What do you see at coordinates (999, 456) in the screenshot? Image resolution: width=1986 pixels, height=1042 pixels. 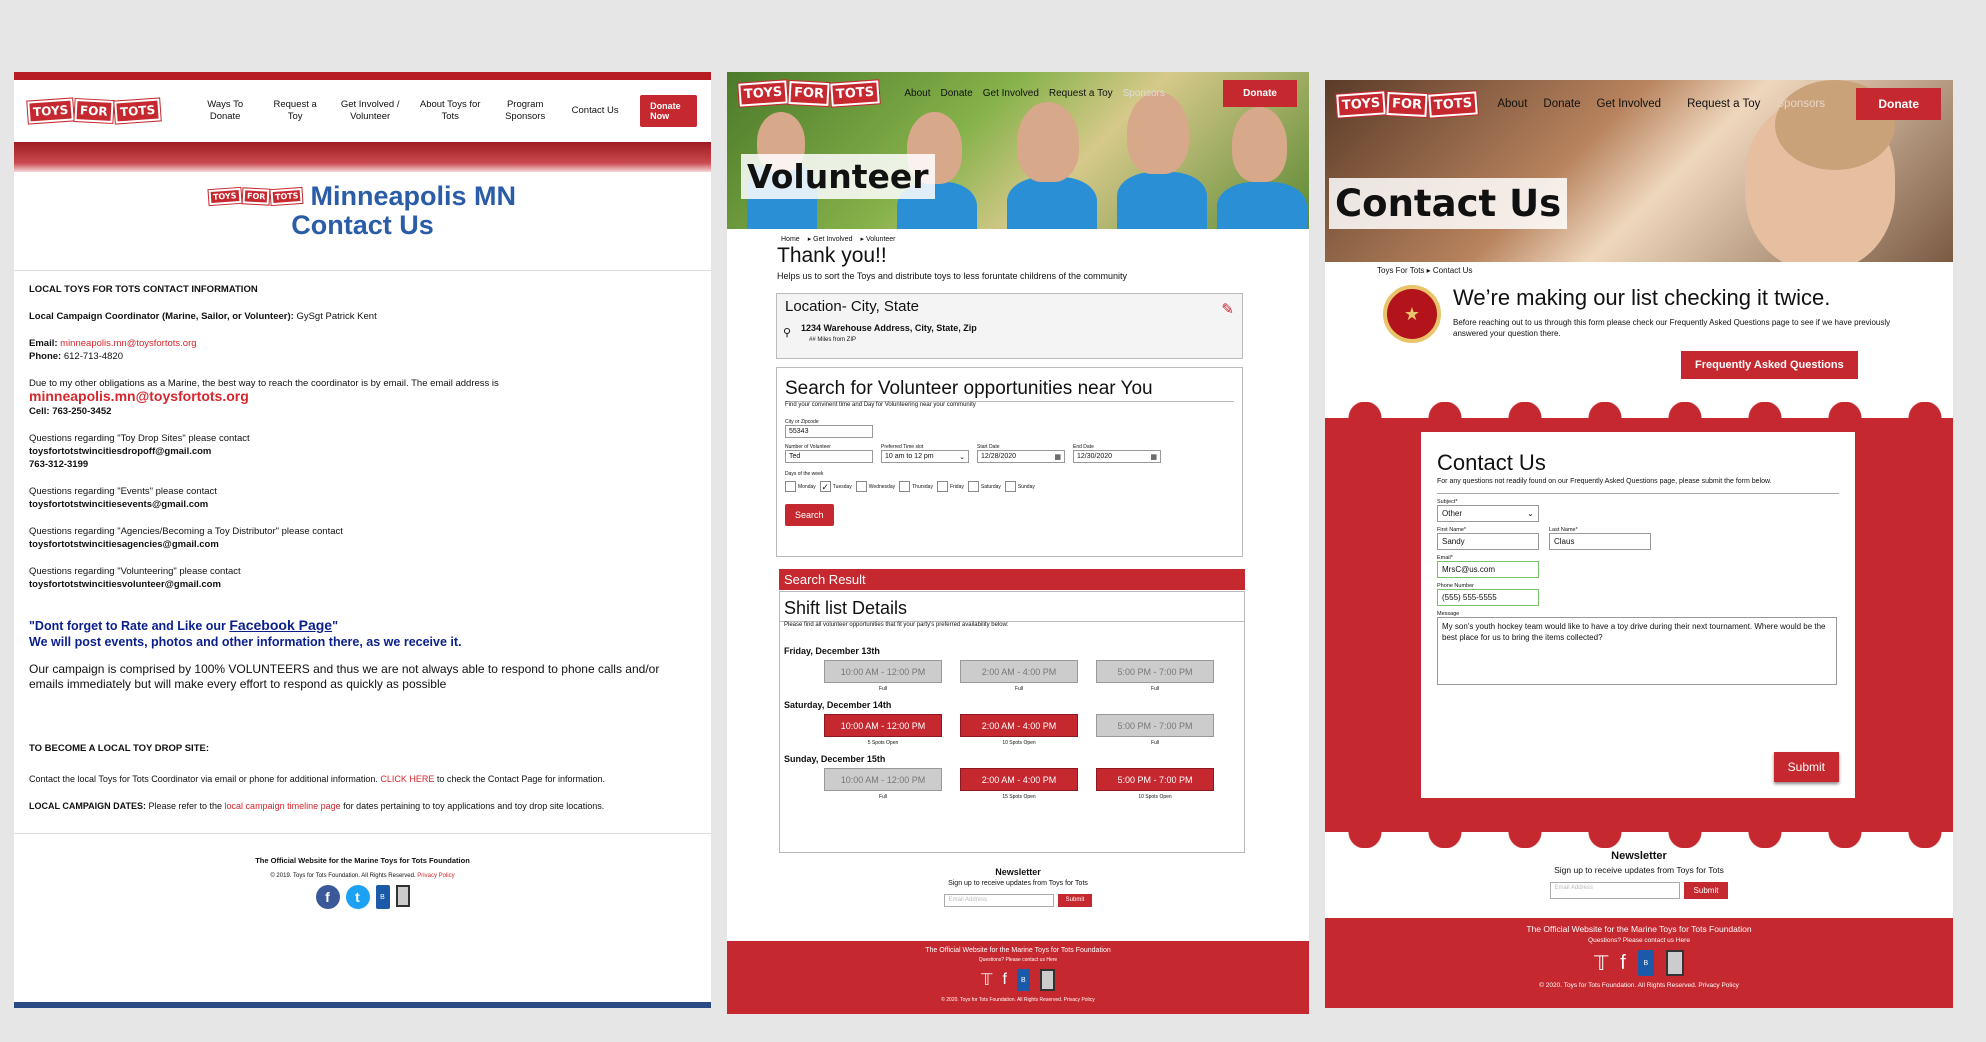 I see `start-date-value: 12/28/2020` at bounding box center [999, 456].